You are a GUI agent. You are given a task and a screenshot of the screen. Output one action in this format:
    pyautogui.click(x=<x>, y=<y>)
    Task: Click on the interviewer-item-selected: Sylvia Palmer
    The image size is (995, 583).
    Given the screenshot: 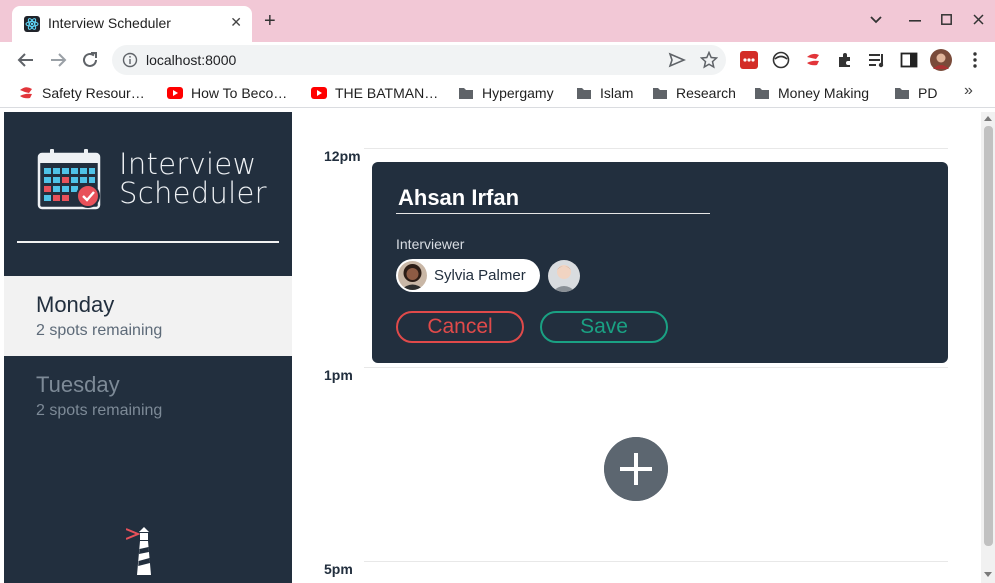 What is the action you would take?
    pyautogui.click(x=468, y=275)
    